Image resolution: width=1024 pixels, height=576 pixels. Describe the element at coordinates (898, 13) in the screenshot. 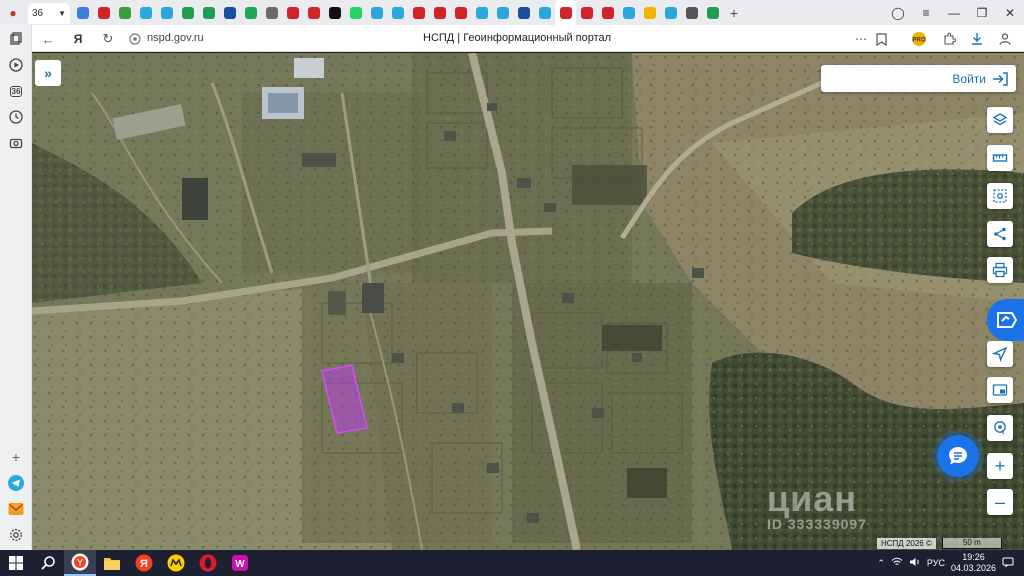

I see `profile-icon: ◯` at that location.